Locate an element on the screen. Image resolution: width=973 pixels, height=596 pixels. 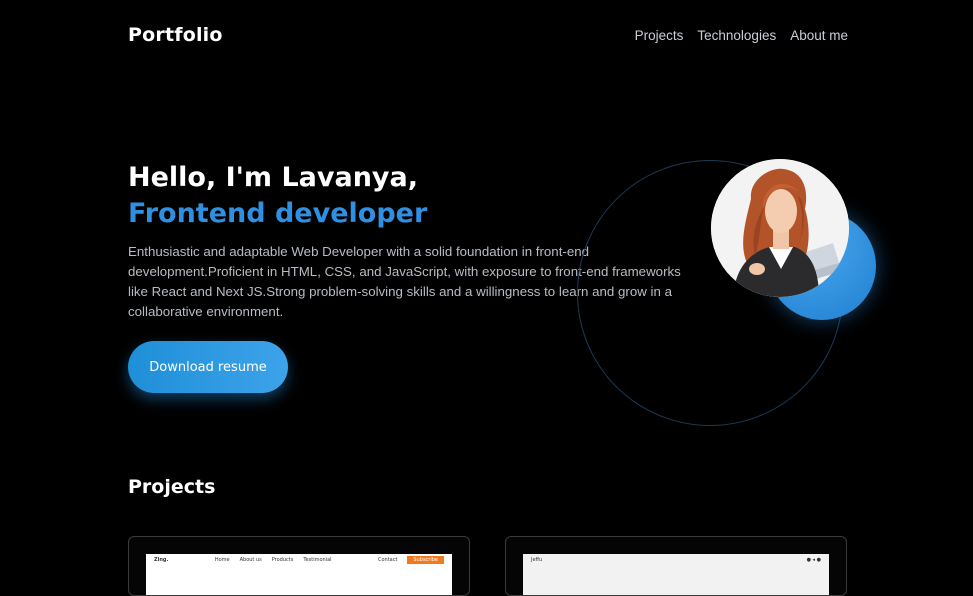
brand-logo: Portfolio is located at coordinates (175, 35).